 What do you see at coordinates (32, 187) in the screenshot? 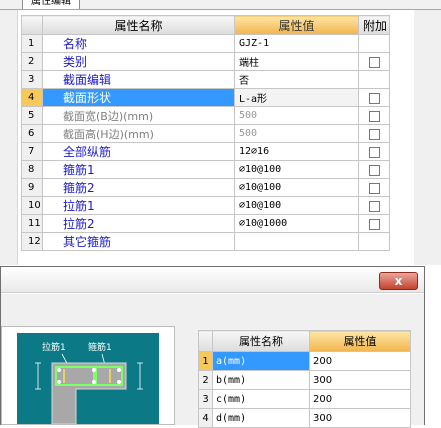
I see `row-number: 9` at bounding box center [32, 187].